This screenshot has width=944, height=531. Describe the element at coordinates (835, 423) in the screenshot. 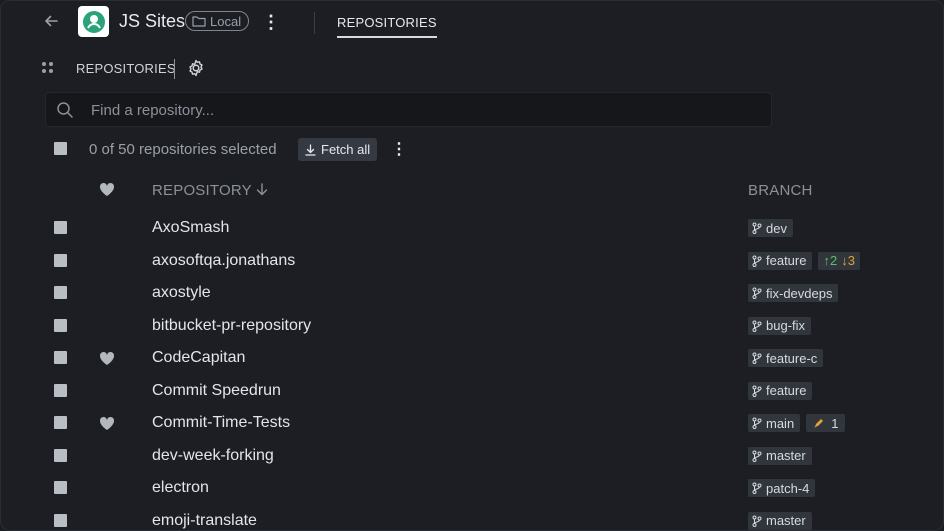

I see `wip-count: 1` at that location.